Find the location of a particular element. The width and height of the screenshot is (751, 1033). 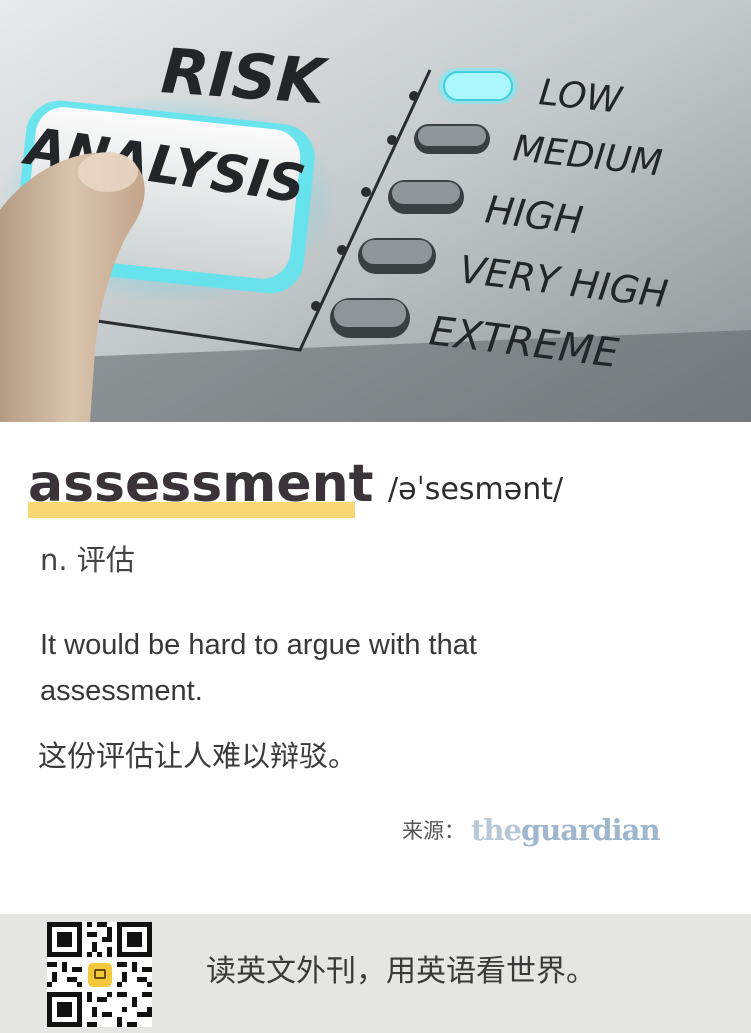

level-very-high is located at coordinates (397, 256).